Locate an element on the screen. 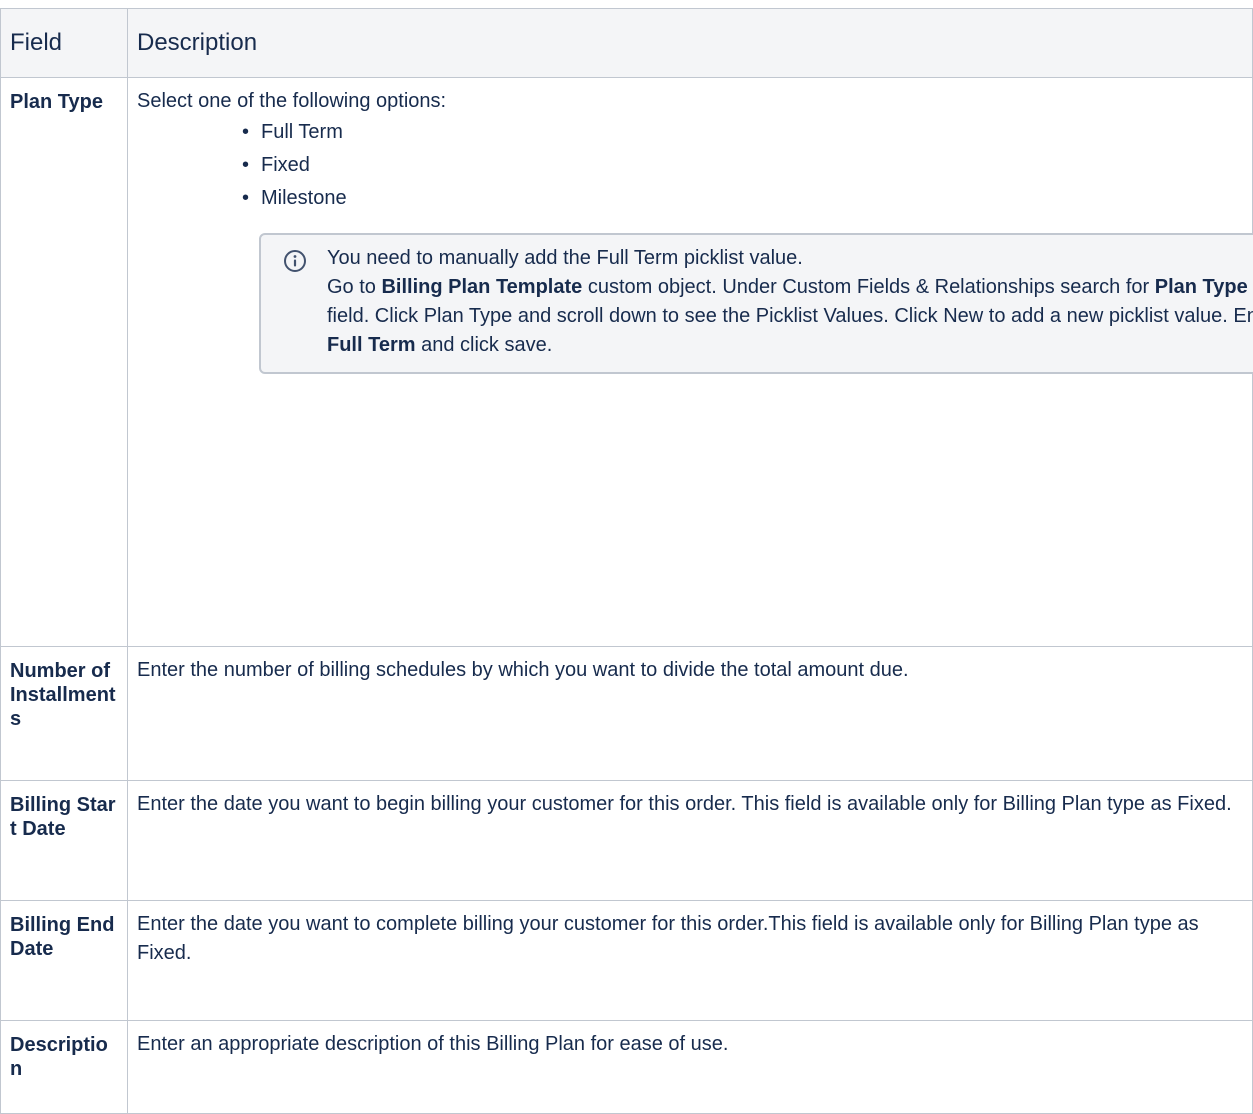  note-text-part: and click save. is located at coordinates (484, 345).